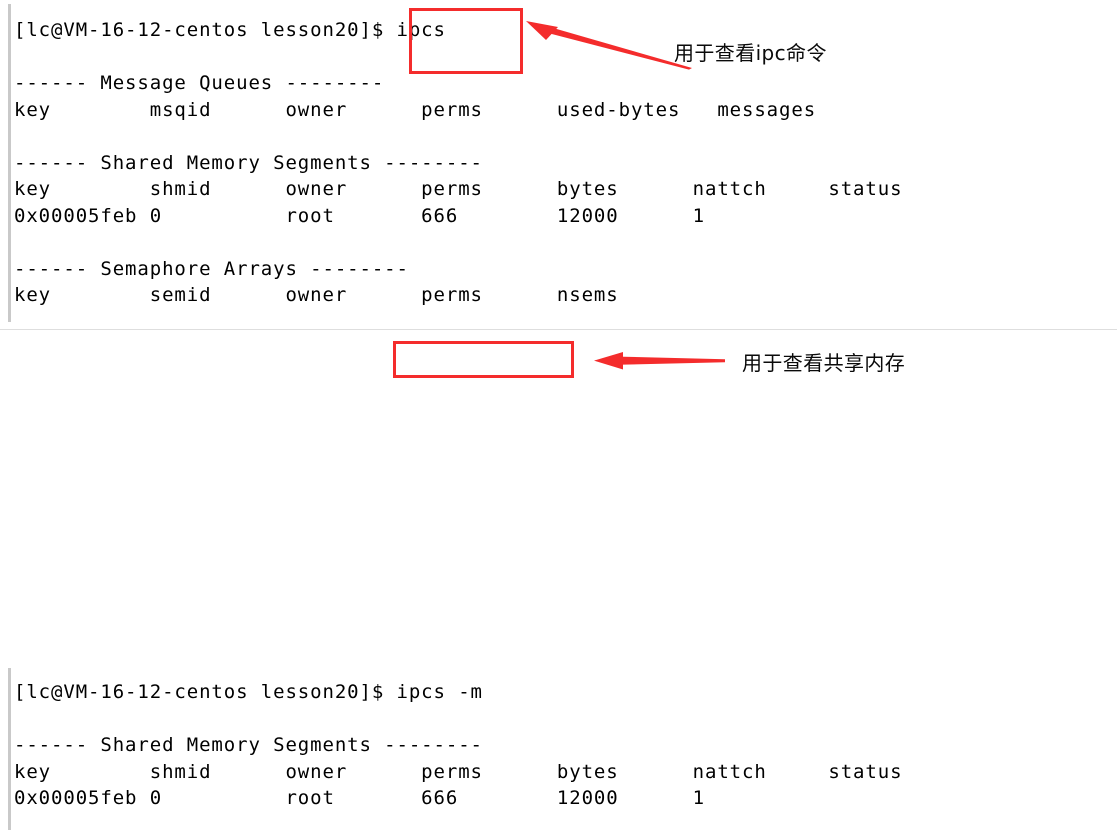  I want to click on scroll-rail-top, so click(9, 163).